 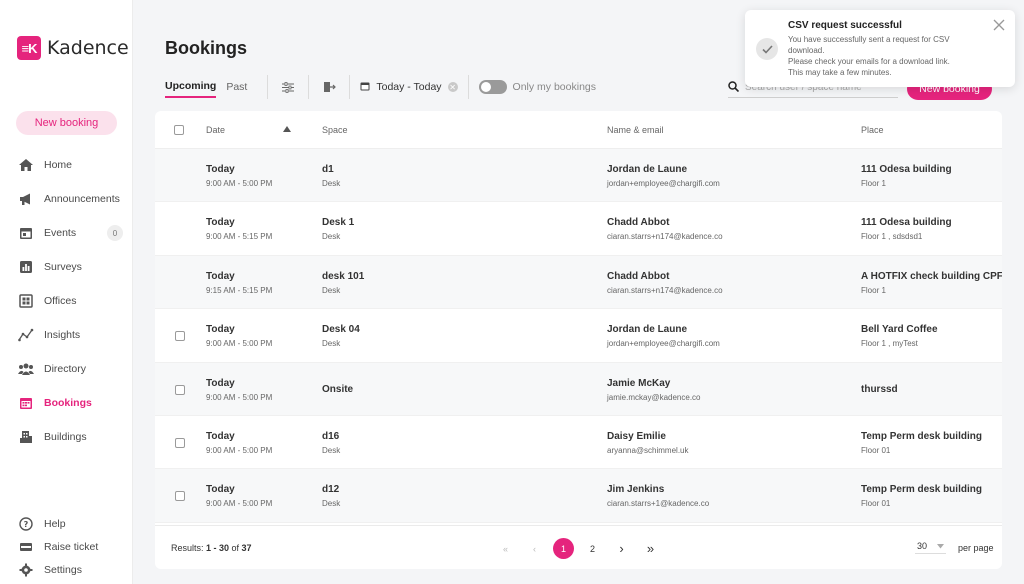 What do you see at coordinates (999, 24) in the screenshot?
I see `close-icon` at bounding box center [999, 24].